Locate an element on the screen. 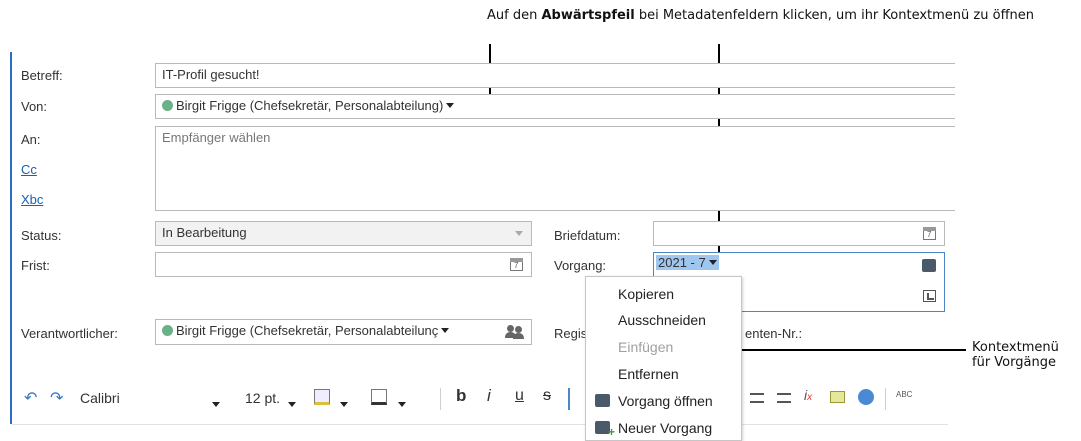  menu-item-ausschneiden: Ausschneiden is located at coordinates (663, 320).